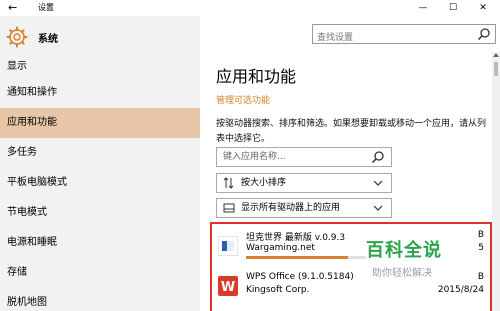 This screenshot has width=500, height=311. I want to click on sidebar-header: 系统, so click(100, 38).